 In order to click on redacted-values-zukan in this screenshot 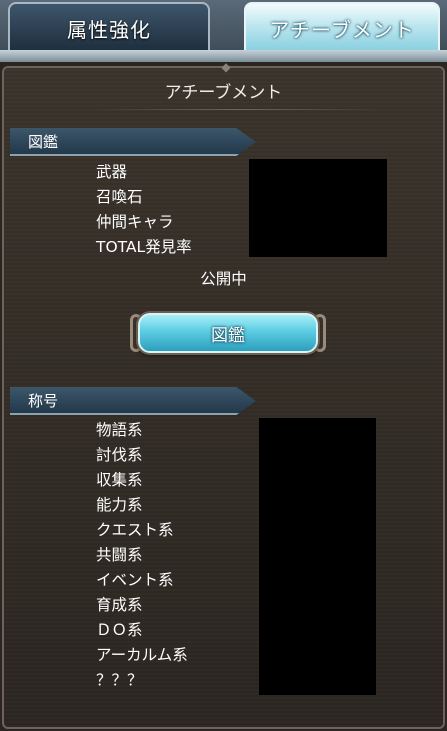, I will do `click(318, 208)`.